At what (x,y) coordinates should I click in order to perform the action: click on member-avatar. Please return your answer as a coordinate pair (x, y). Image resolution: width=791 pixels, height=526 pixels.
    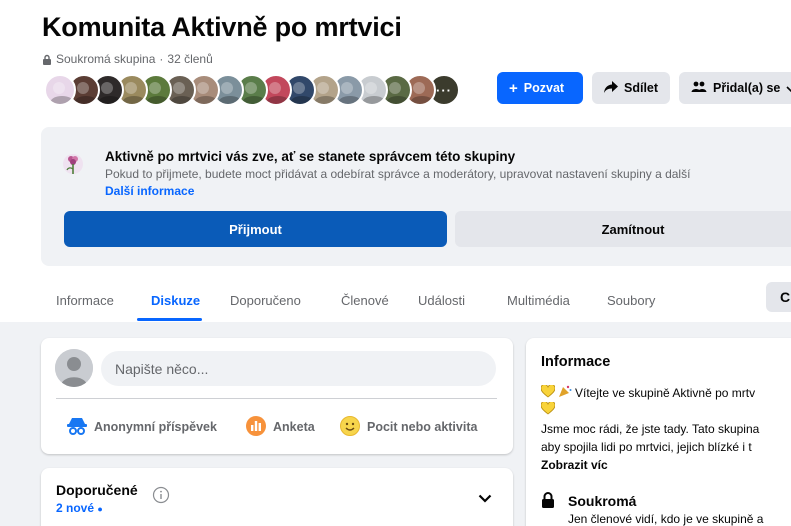
    Looking at the image, I should click on (60, 90).